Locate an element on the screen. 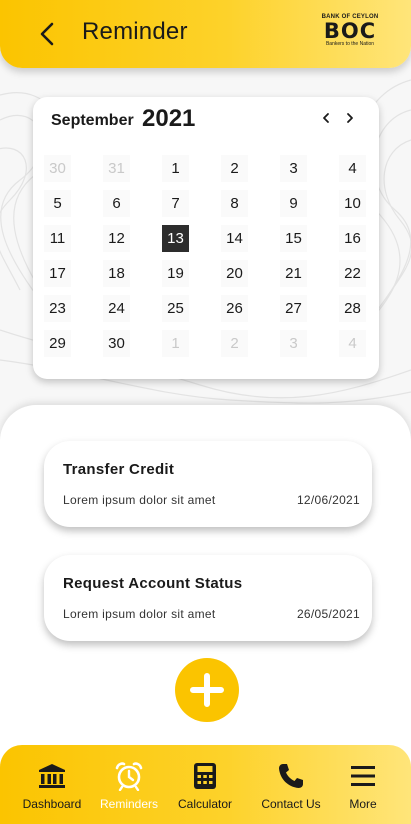  menu-icon is located at coordinates (363, 776).